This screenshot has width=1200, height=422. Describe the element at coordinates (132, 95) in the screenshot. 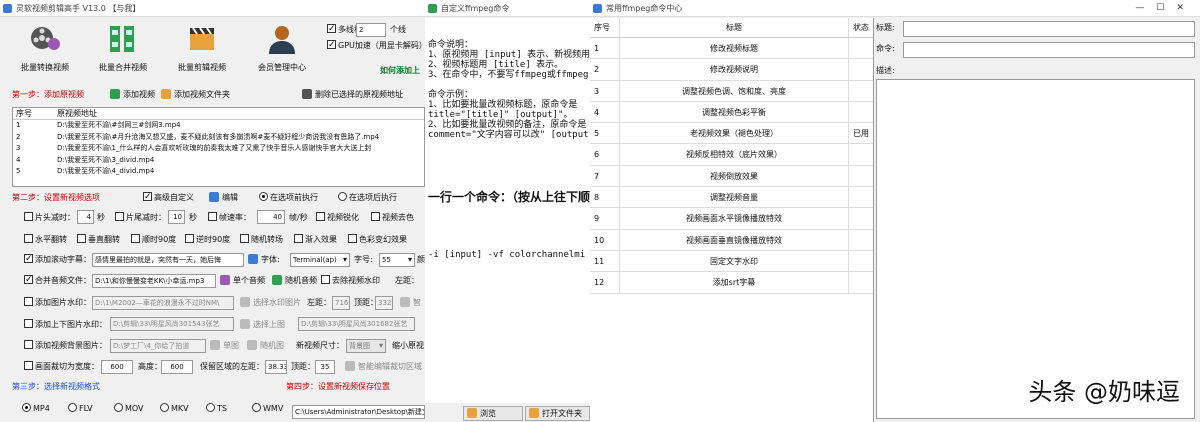

I see `add-video-button: 添加视频` at that location.